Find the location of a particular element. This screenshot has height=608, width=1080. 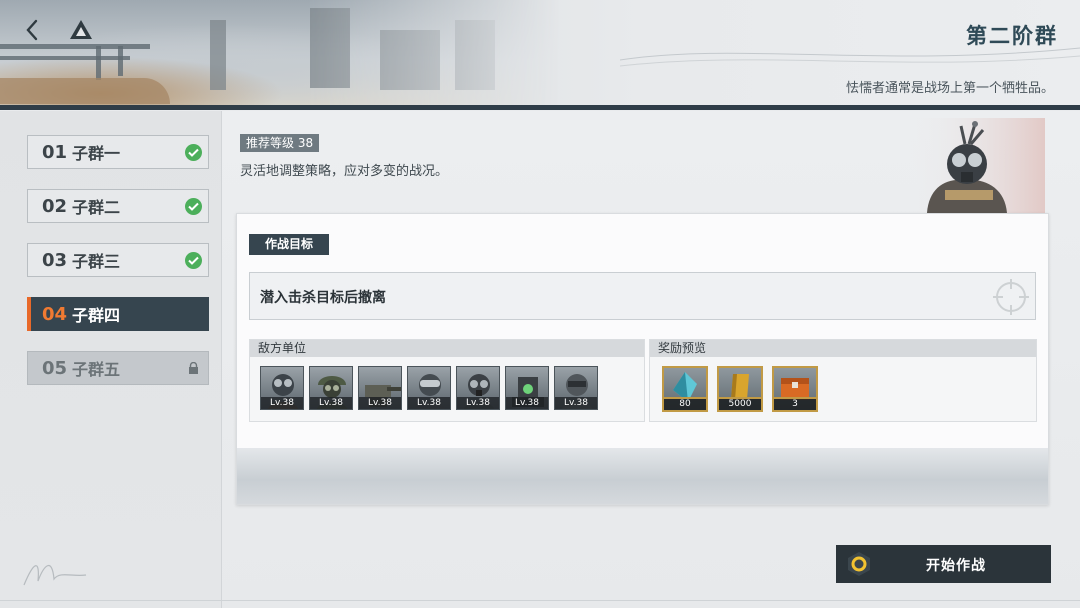

sidebar-item-label: 子群一 is located at coordinates (96, 153).